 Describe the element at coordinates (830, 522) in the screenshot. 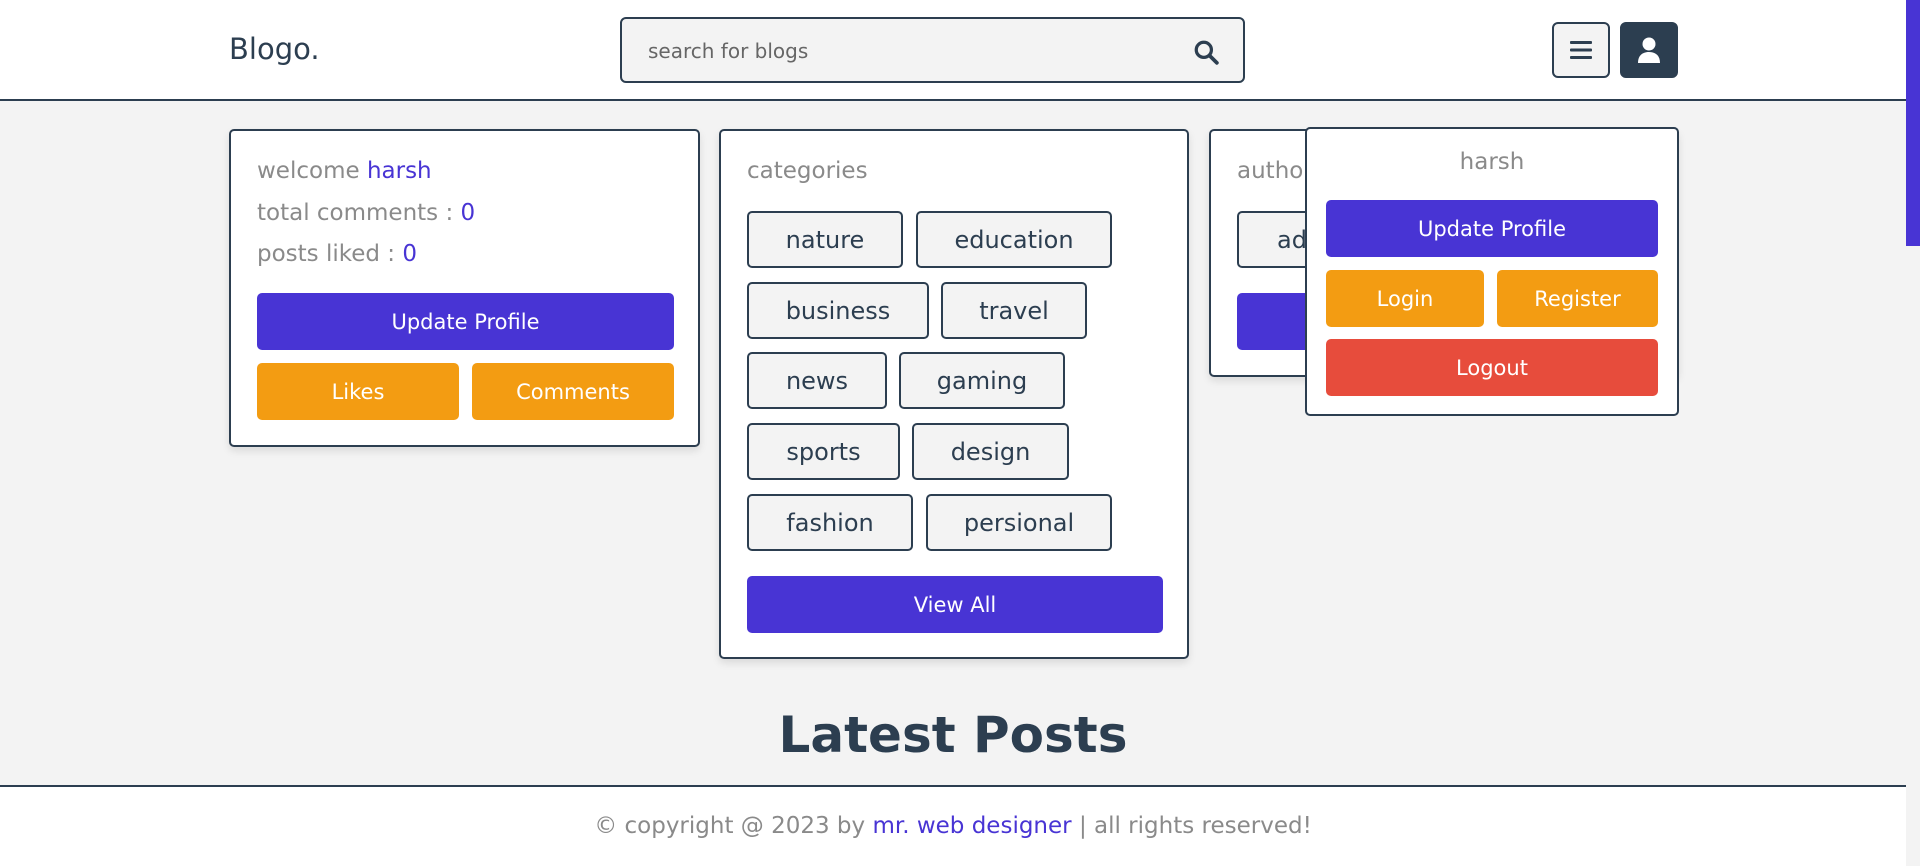

I see `tag-fashion: fashion` at that location.